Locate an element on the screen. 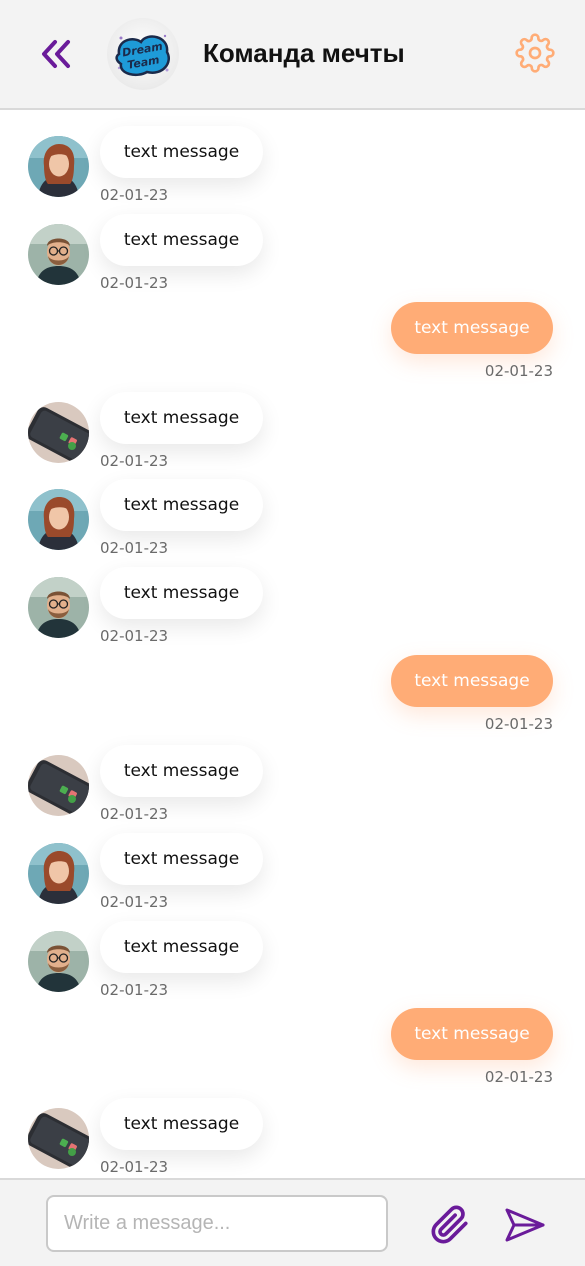 The height and width of the screenshot is (1266, 585). message-composer is located at coordinates (292, 1222).